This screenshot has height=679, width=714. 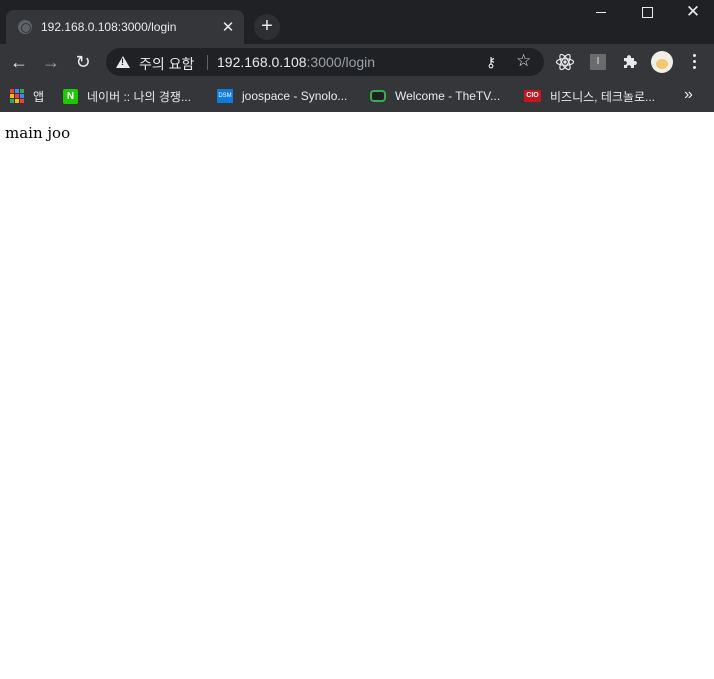 What do you see at coordinates (27, 96) in the screenshot?
I see `bookmark-apps: 앱` at bounding box center [27, 96].